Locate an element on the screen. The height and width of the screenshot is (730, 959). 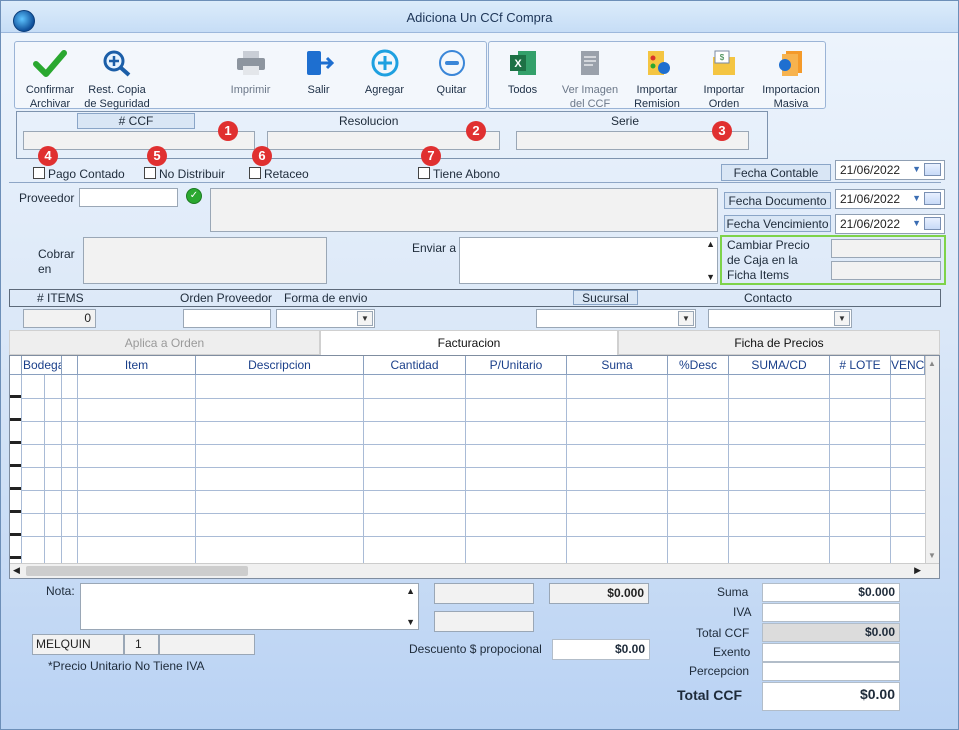
fecha-contable-value: 21/06/2022 is located at coordinates (870, 170).